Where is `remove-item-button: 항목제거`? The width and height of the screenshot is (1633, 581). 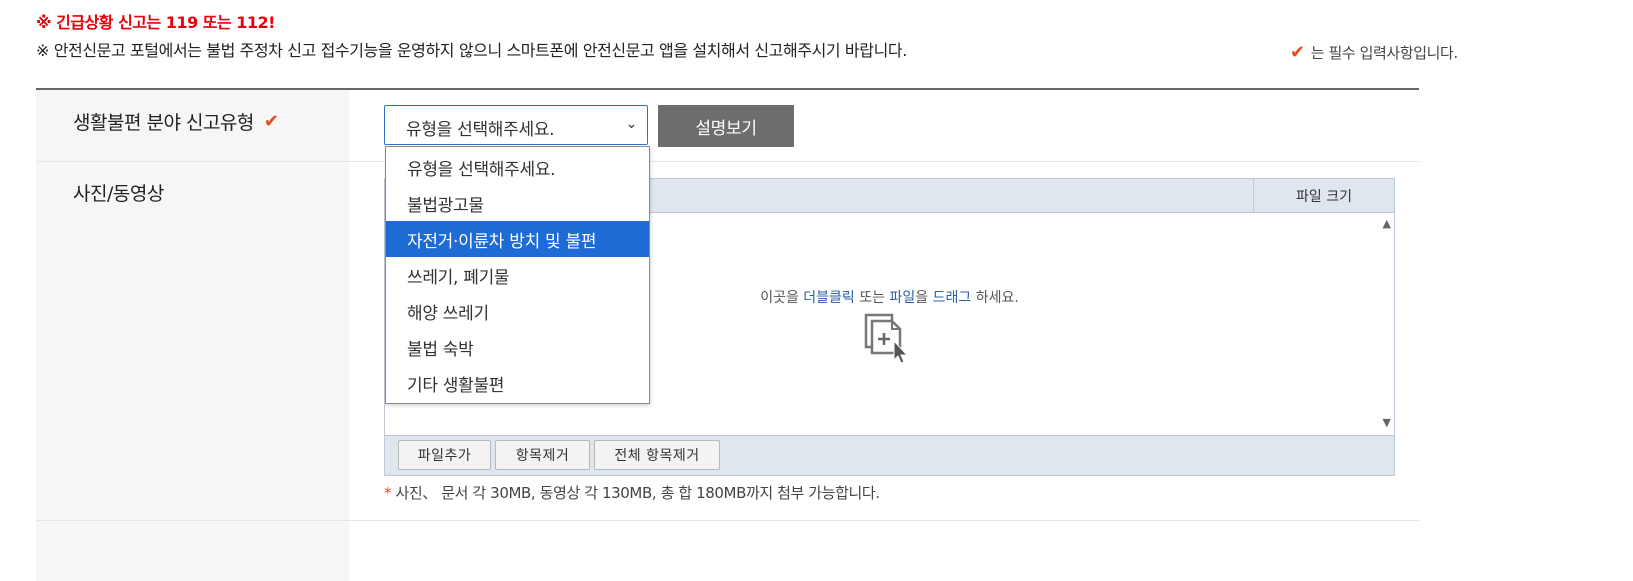 remove-item-button: 항목제거 is located at coordinates (542, 455).